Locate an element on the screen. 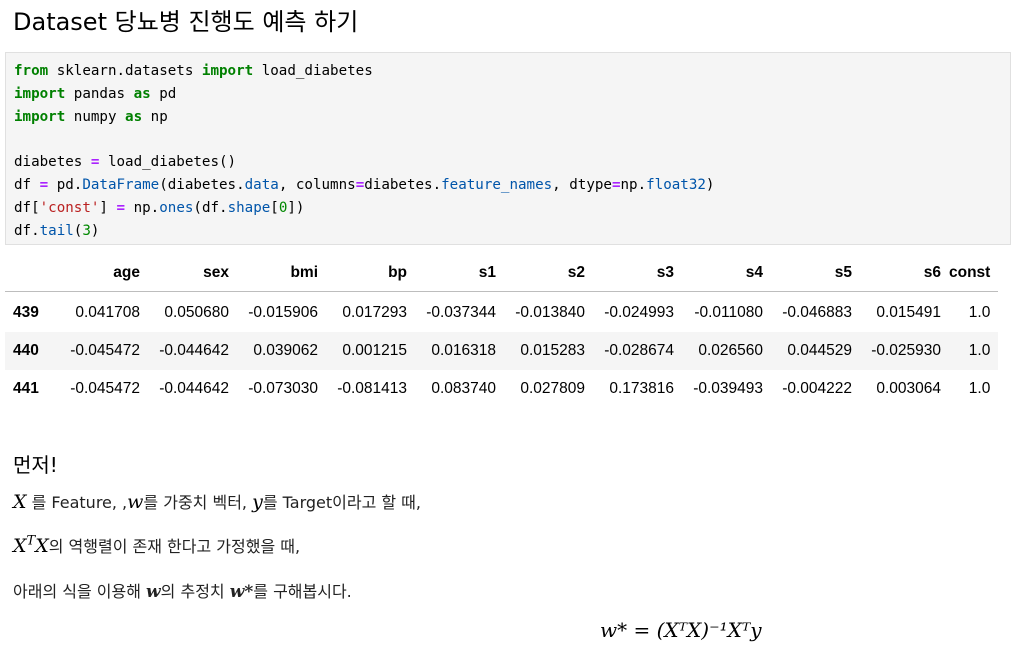  markdown-line: 아래의 식을 이용해 w의 추정치 w*를 구해봅시다. is located at coordinates (182, 590).